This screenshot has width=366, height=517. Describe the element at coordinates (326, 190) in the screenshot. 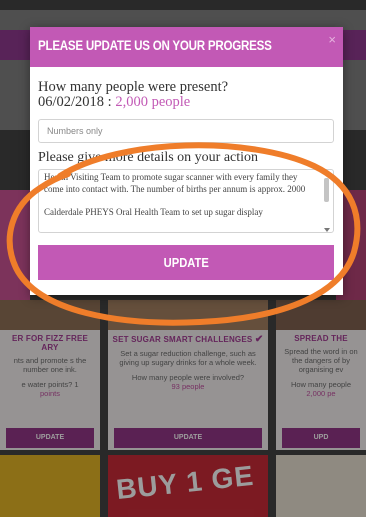

I see `scroll-thumb` at that location.